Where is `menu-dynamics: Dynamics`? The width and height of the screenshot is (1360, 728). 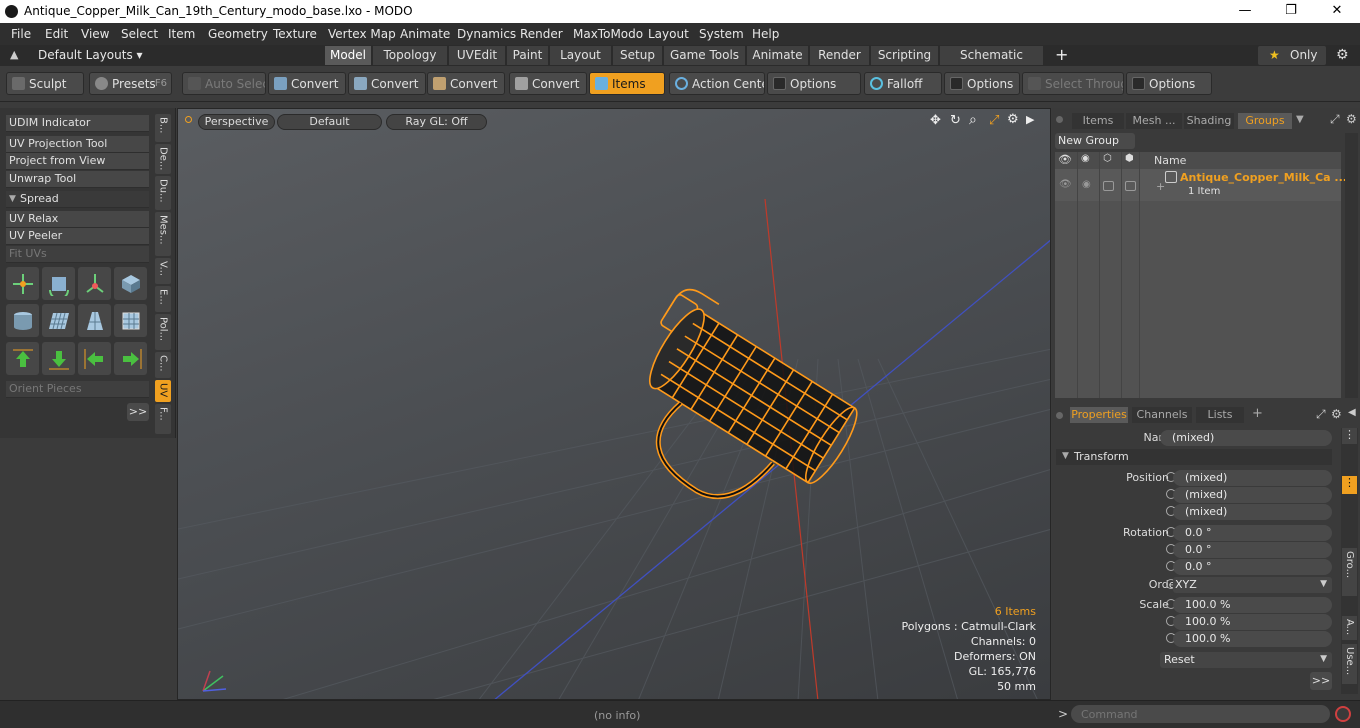 menu-dynamics: Dynamics is located at coordinates (486, 34).